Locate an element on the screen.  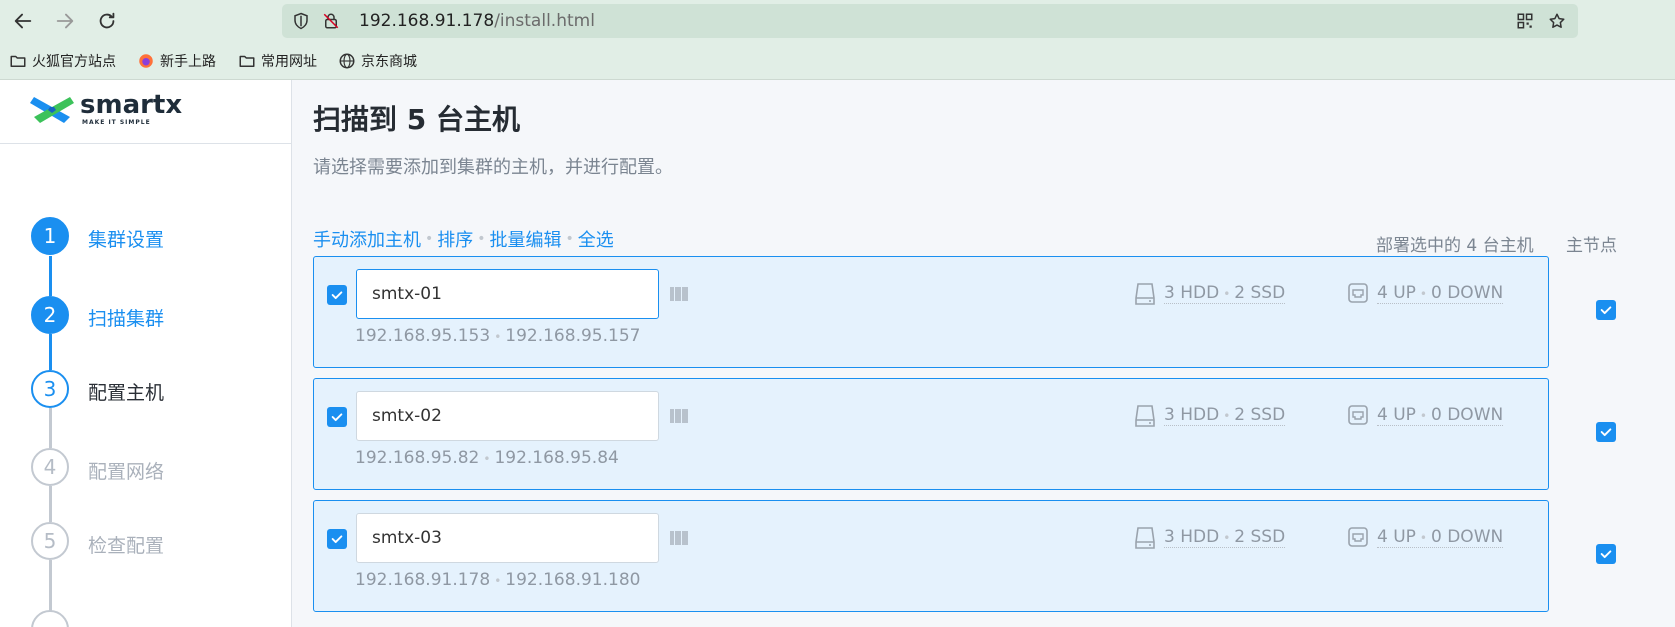
host-actions: 手动添加主机 • 排序 • 批量编辑 • 全选 is located at coordinates (463, 239).